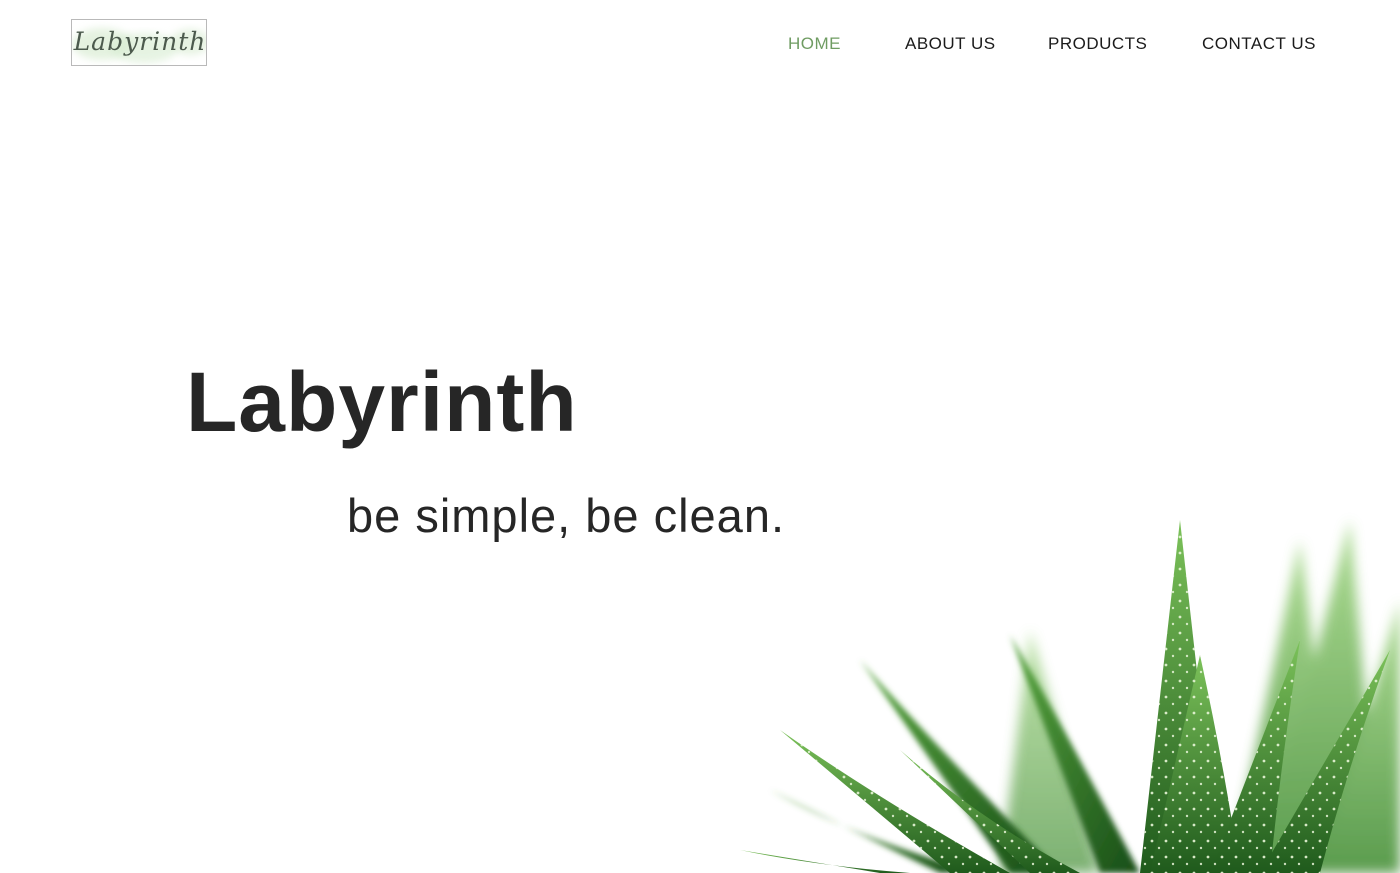 The image size is (1400, 873). Describe the element at coordinates (950, 44) in the screenshot. I see `nav-about-us-link: ABOUT US` at that location.